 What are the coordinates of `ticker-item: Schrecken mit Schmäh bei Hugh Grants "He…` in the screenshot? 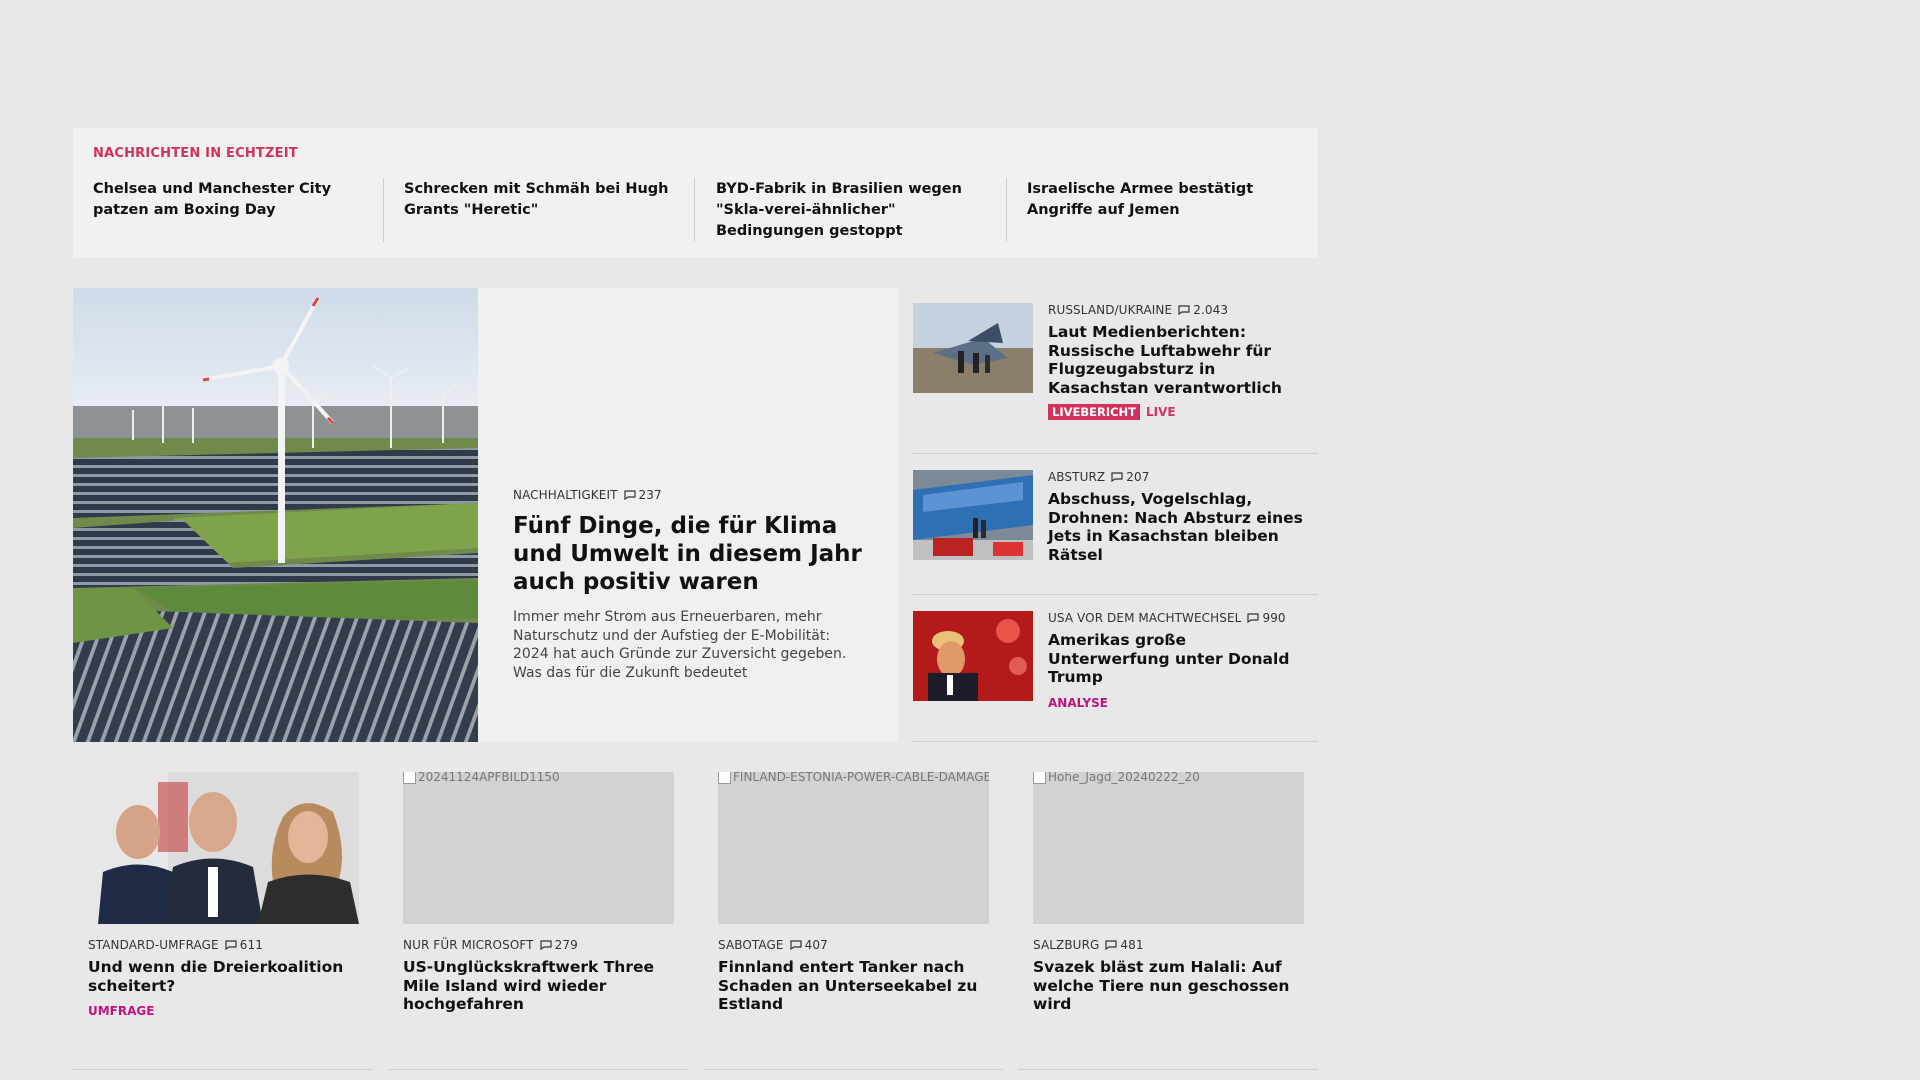 It's located at (549, 200).